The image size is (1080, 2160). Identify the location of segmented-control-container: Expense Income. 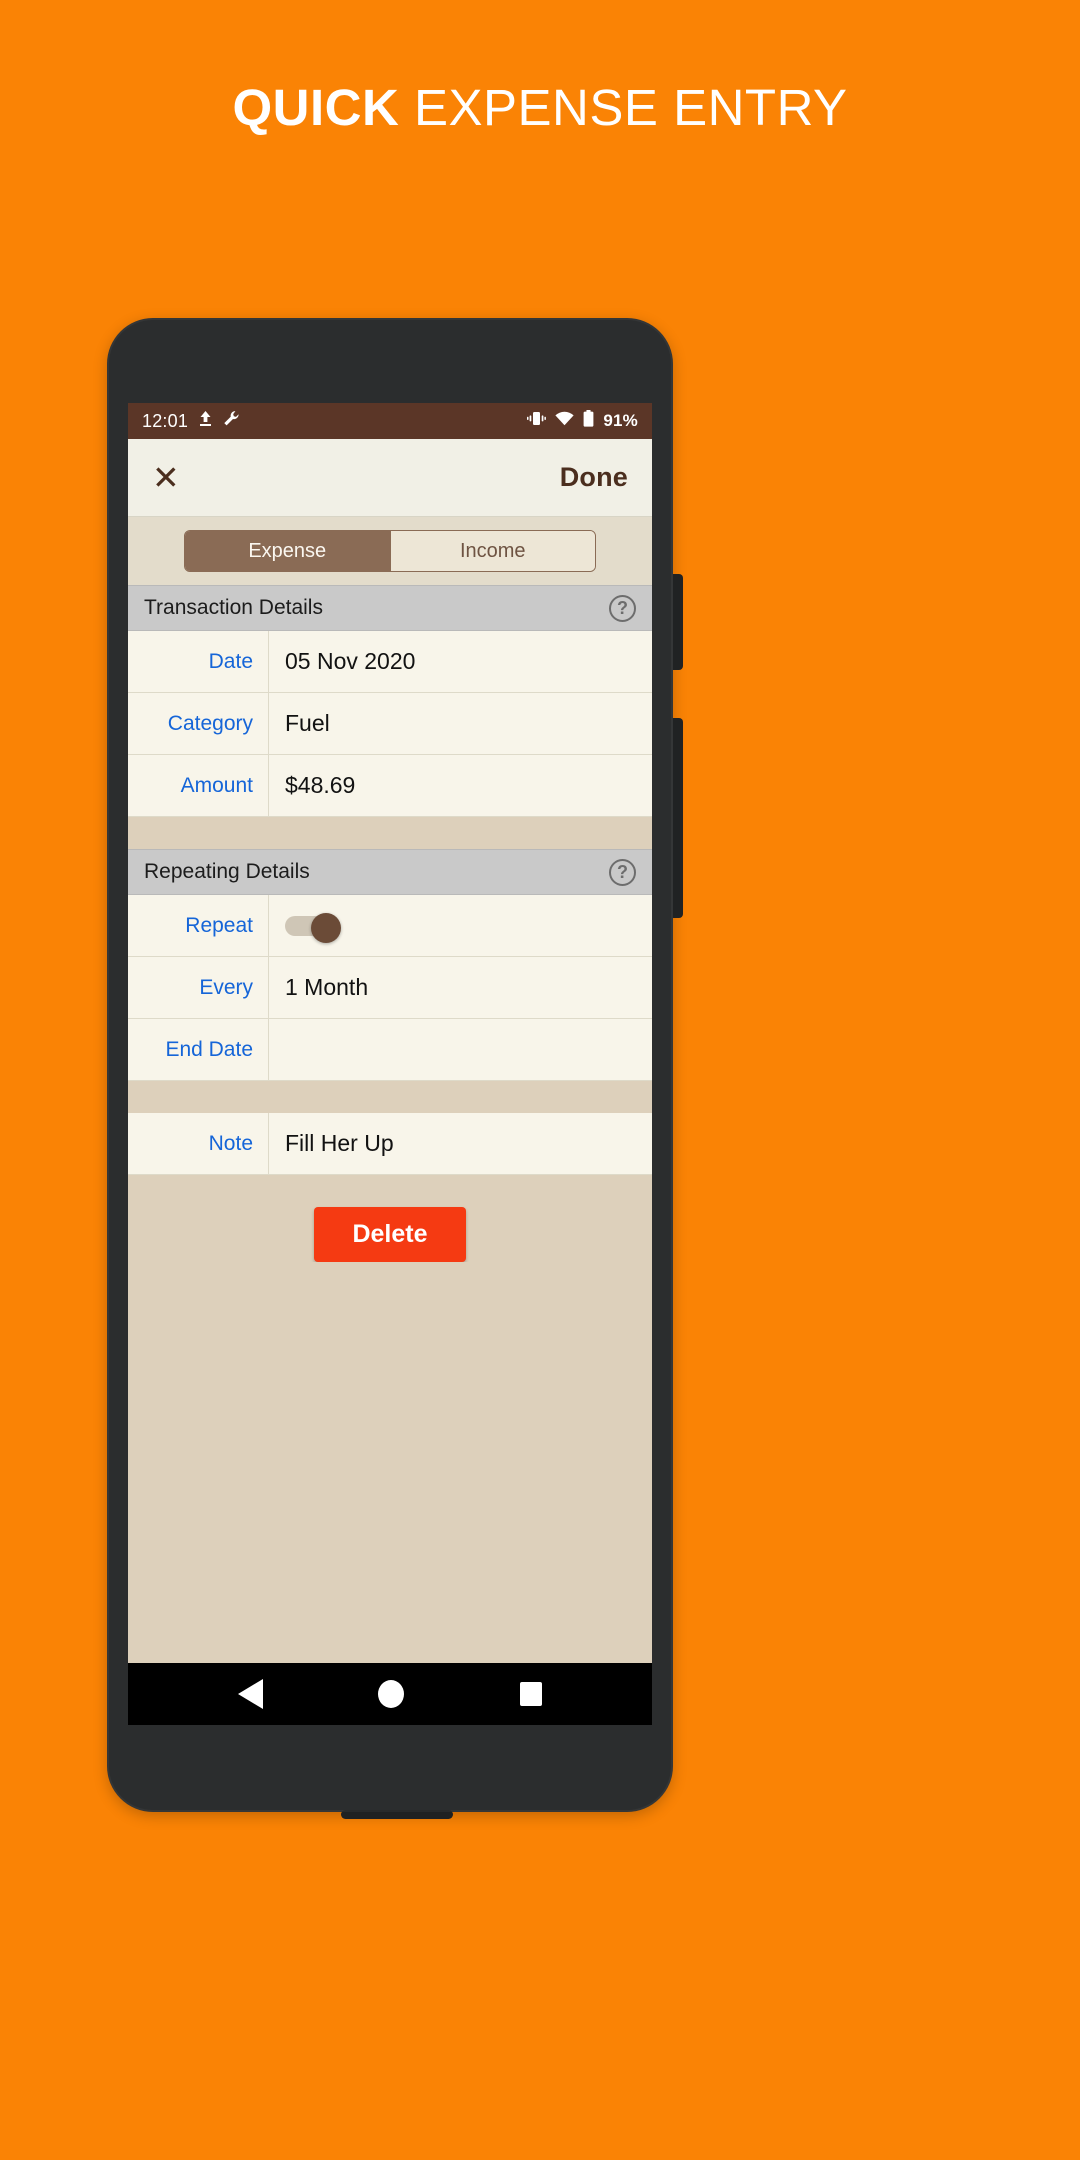
(390, 551).